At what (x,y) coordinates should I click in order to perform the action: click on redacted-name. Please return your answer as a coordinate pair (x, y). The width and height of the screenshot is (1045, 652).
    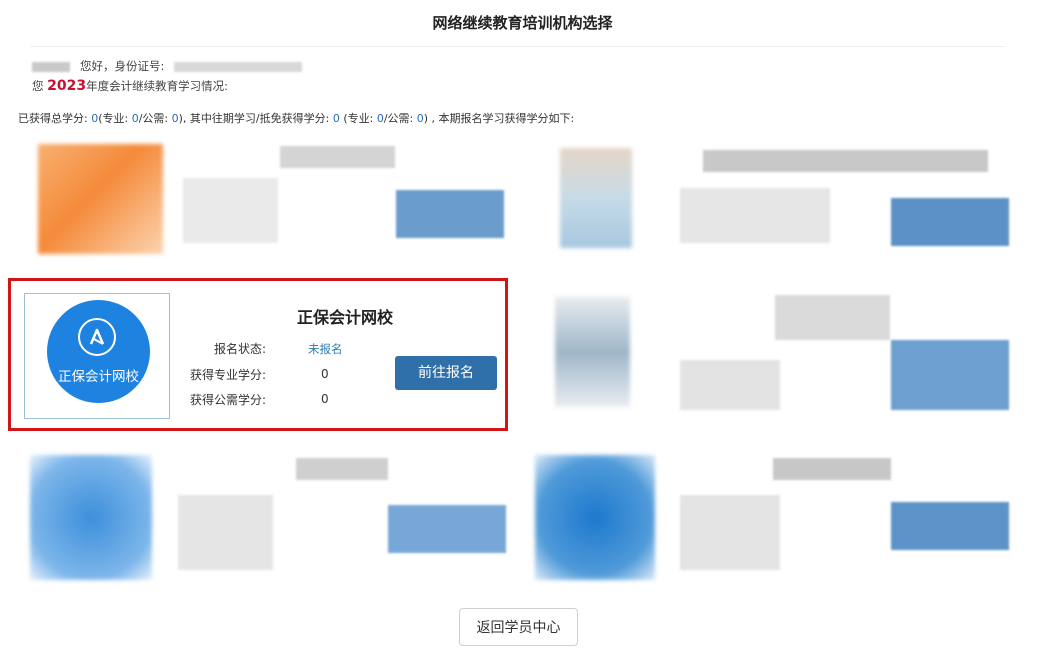
    Looking at the image, I should click on (51, 66).